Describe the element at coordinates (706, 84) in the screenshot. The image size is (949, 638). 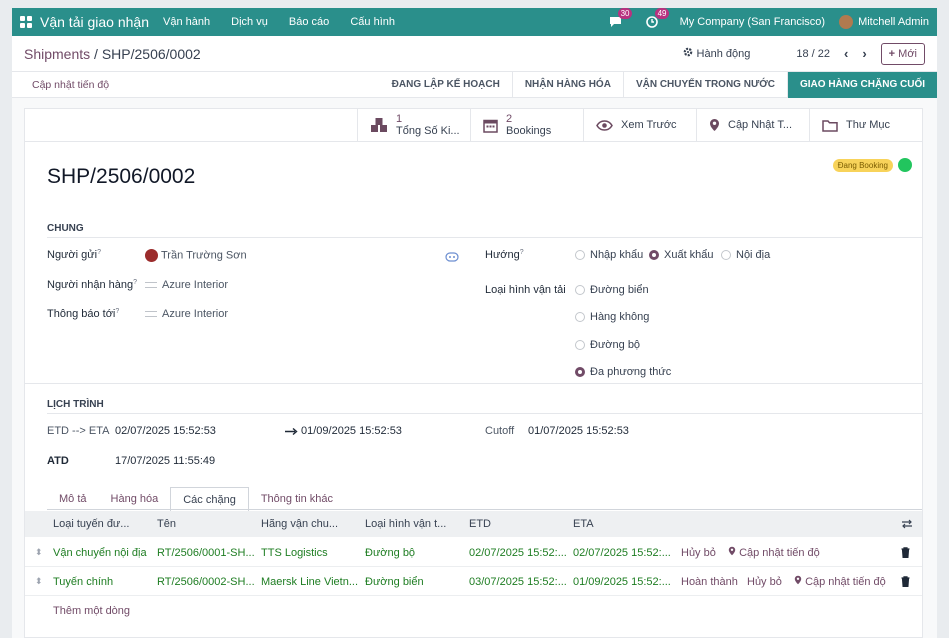
I see `stage-domestic-transport: VẬN CHUYỂN TRONG NƯỚC` at that location.